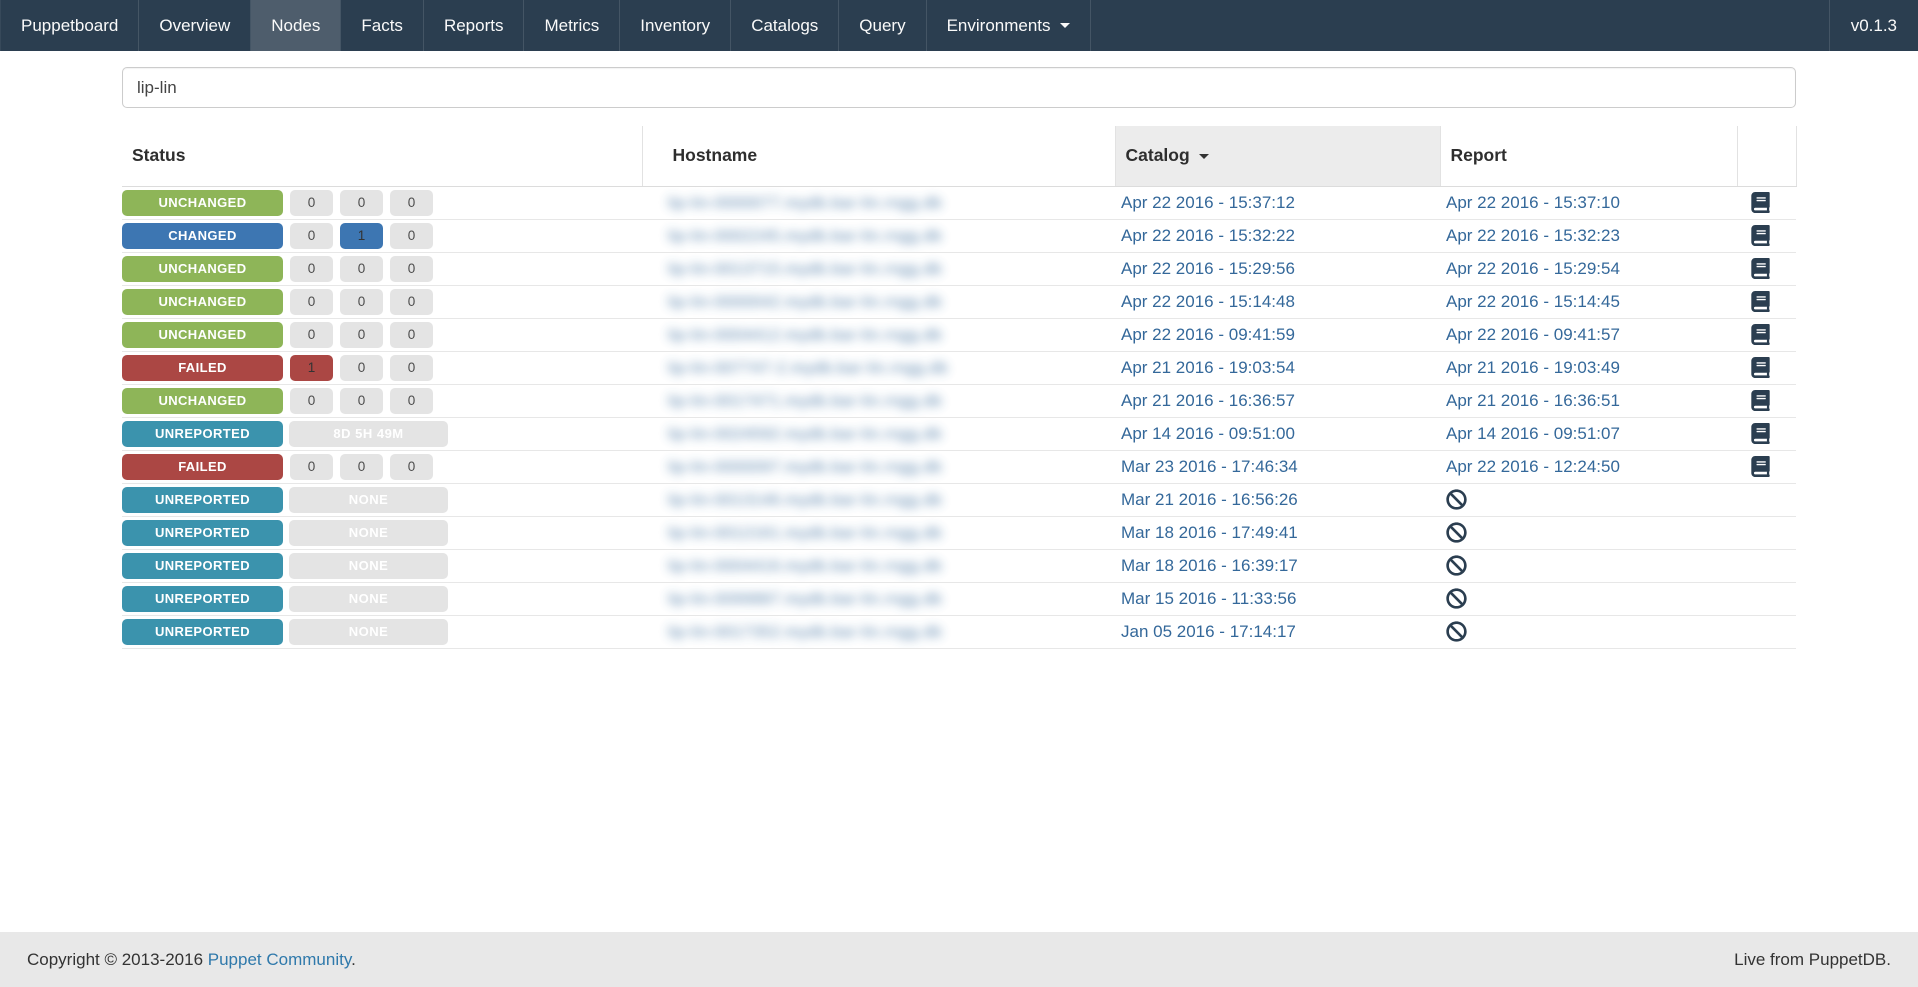  I want to click on nav-link-inventory: Inventory, so click(675, 25).